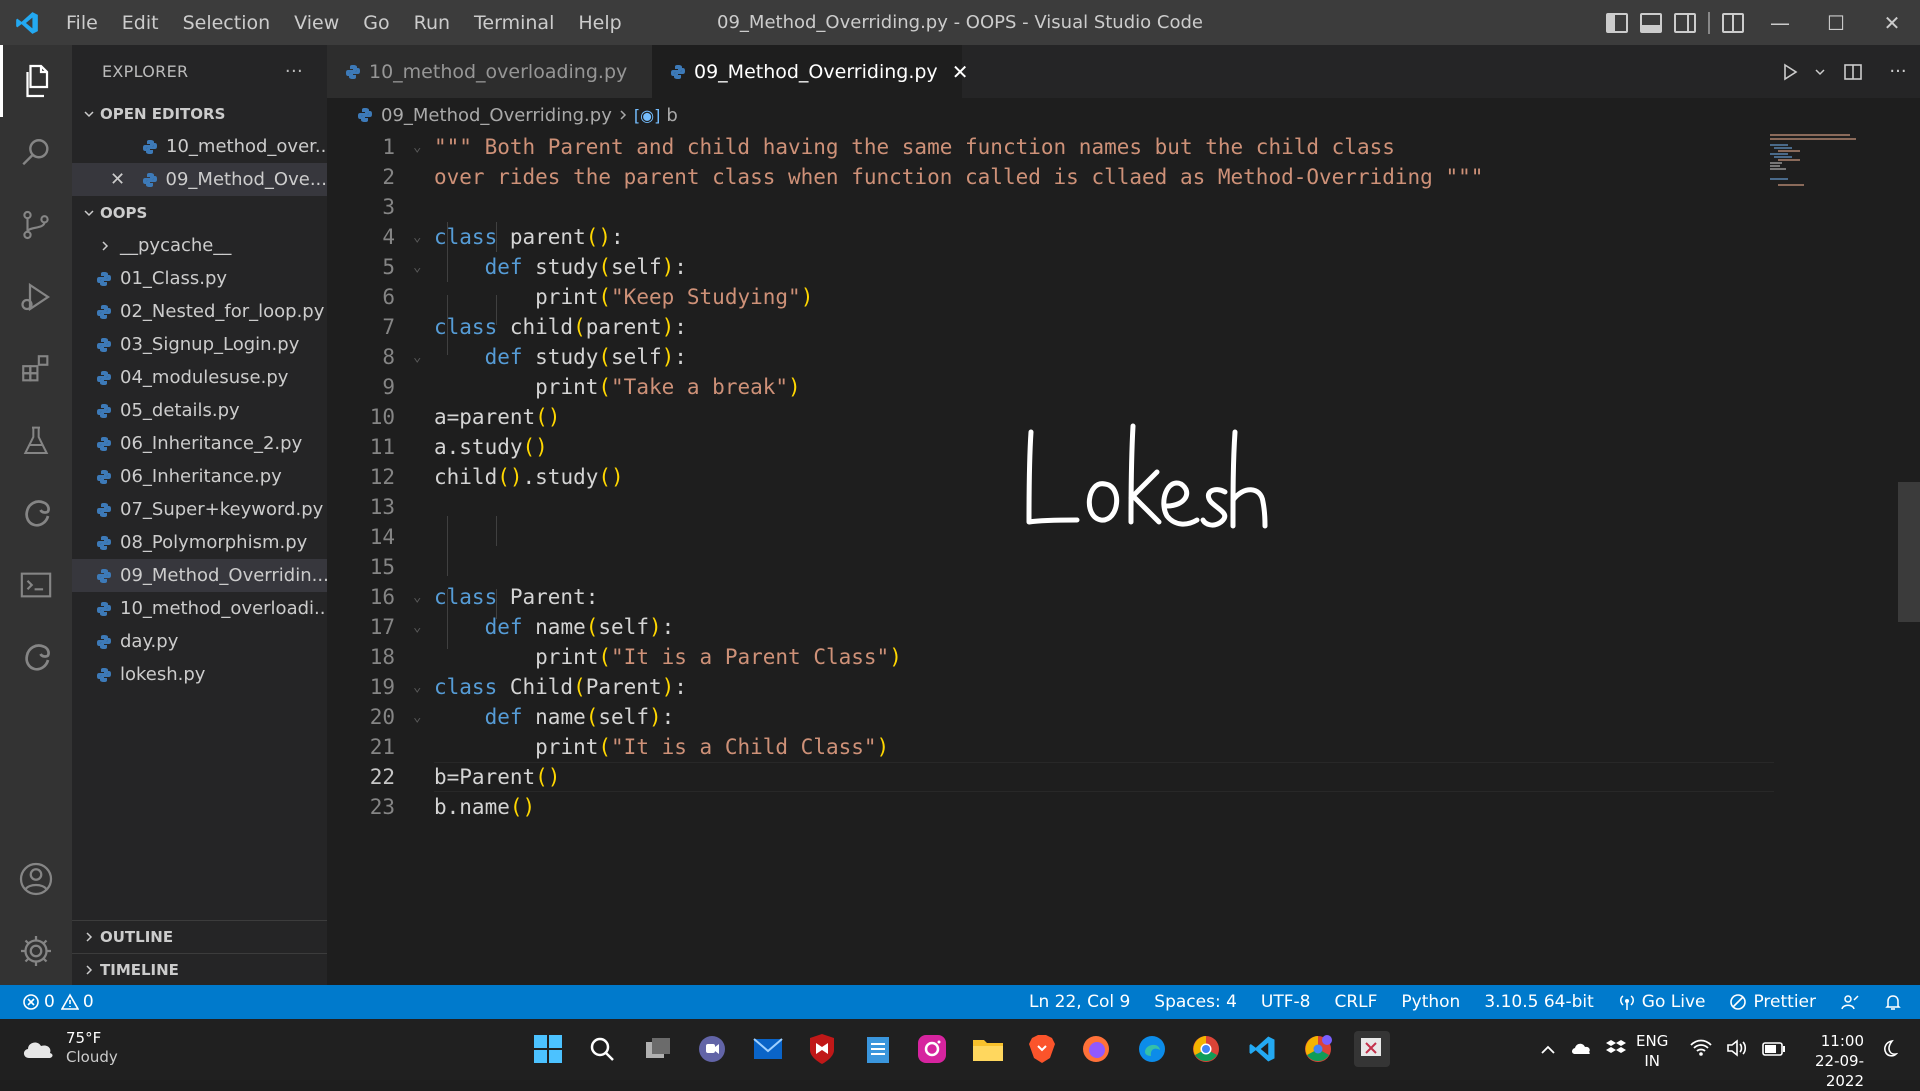 Image resolution: width=1920 pixels, height=1091 pixels. What do you see at coordinates (1850, 1002) in the screenshot?
I see `feedback-icon` at bounding box center [1850, 1002].